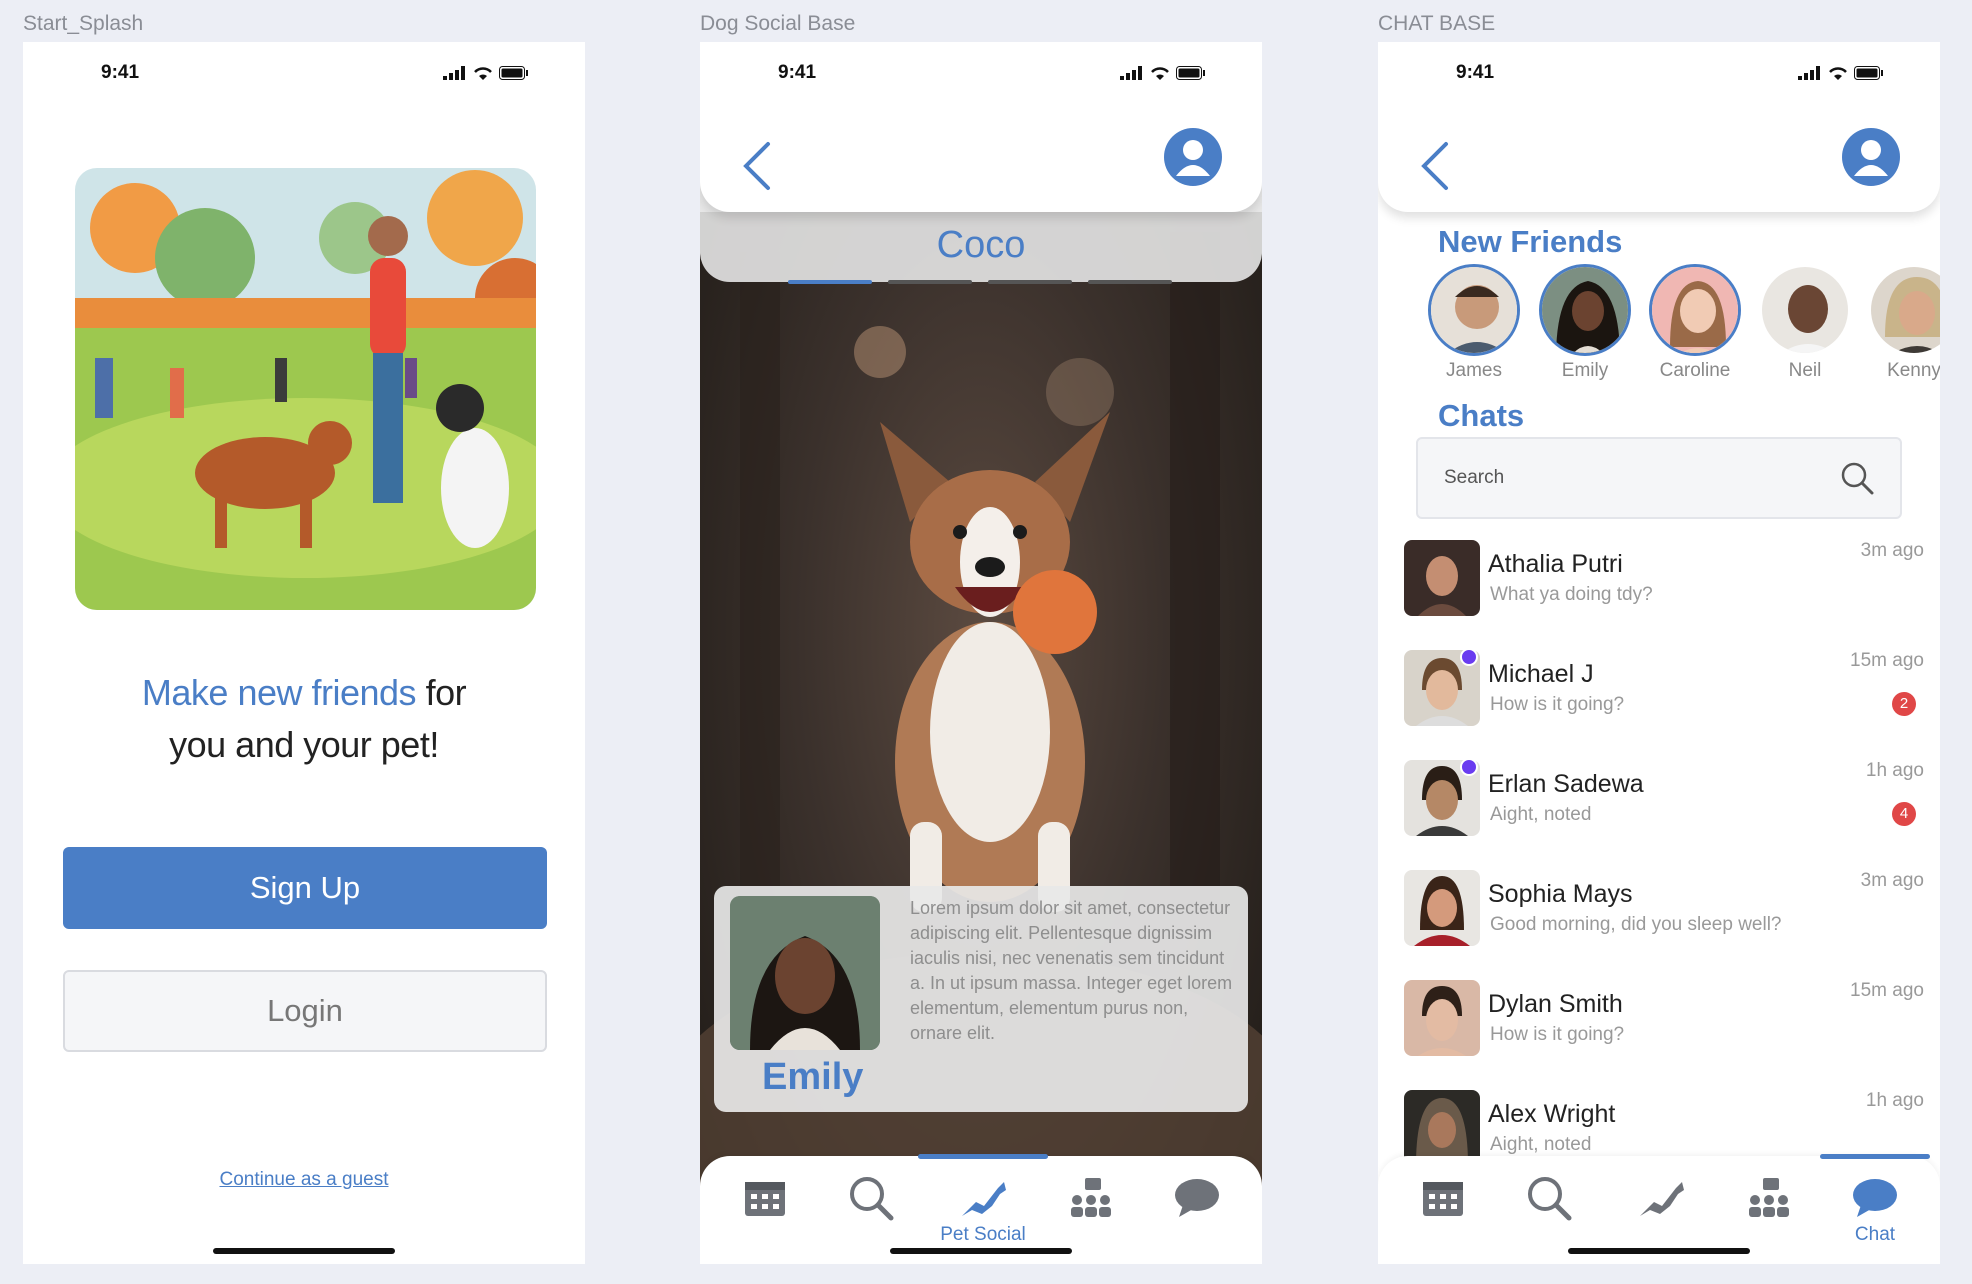 Image resolution: width=1972 pixels, height=1284 pixels. What do you see at coordinates (304, 744) in the screenshot?
I see `headline-line2: you and your pet!` at bounding box center [304, 744].